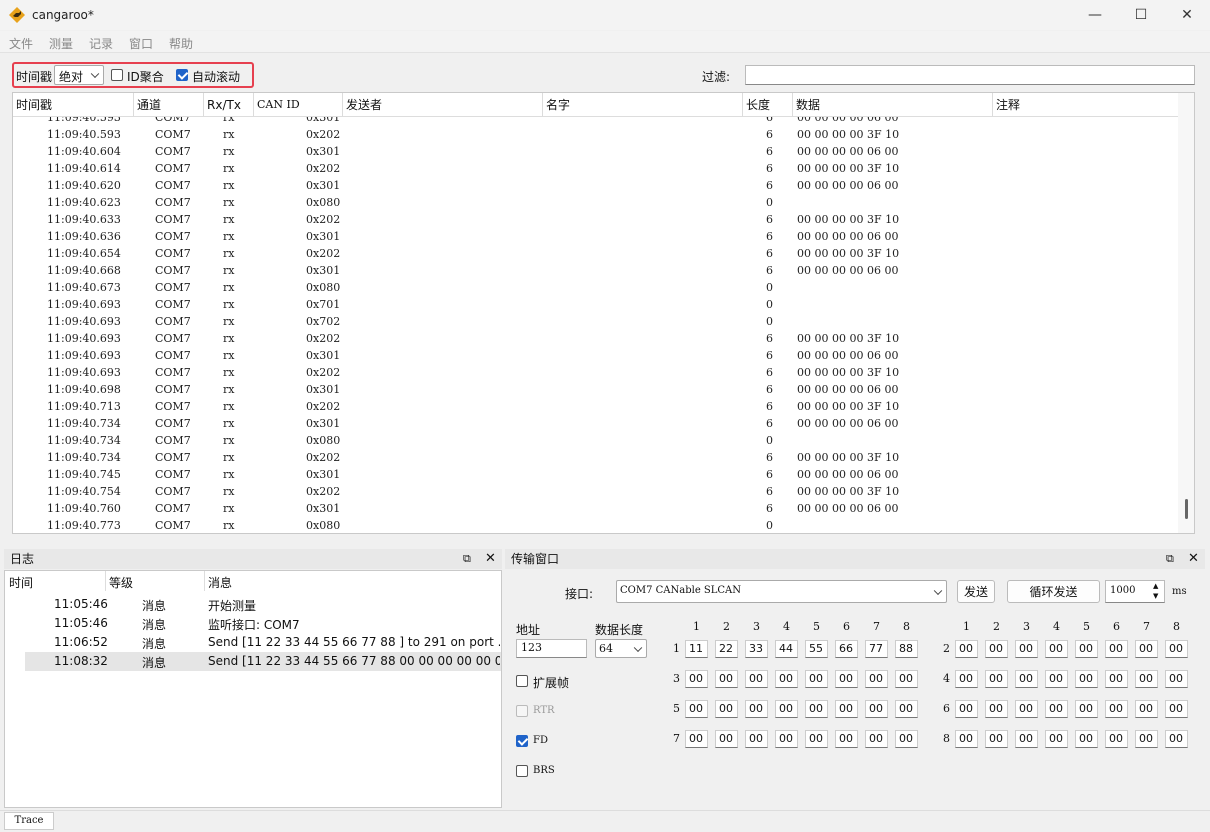 This screenshot has height=832, width=1210. What do you see at coordinates (781, 591) in the screenshot?
I see `interface-select: COM7 CANable SLCAN` at bounding box center [781, 591].